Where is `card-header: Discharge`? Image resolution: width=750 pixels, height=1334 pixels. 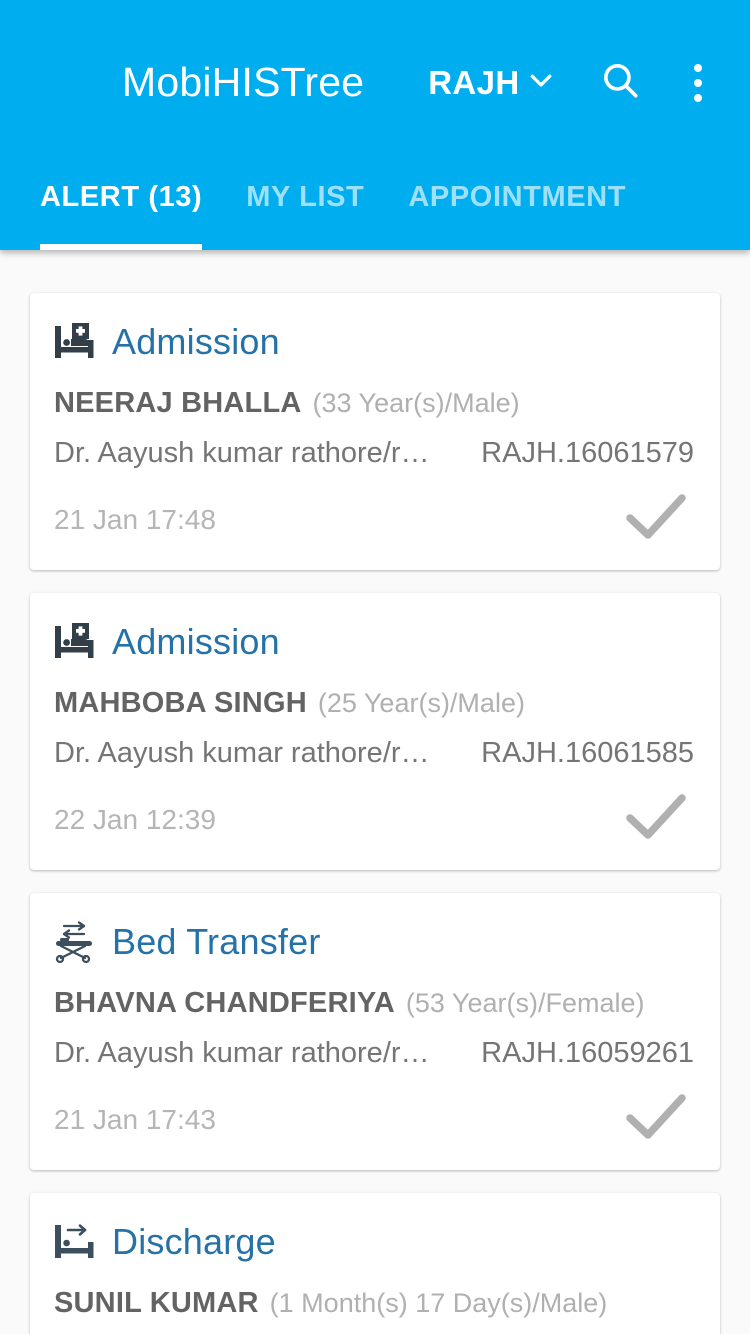
card-header: Discharge is located at coordinates (372, 1242).